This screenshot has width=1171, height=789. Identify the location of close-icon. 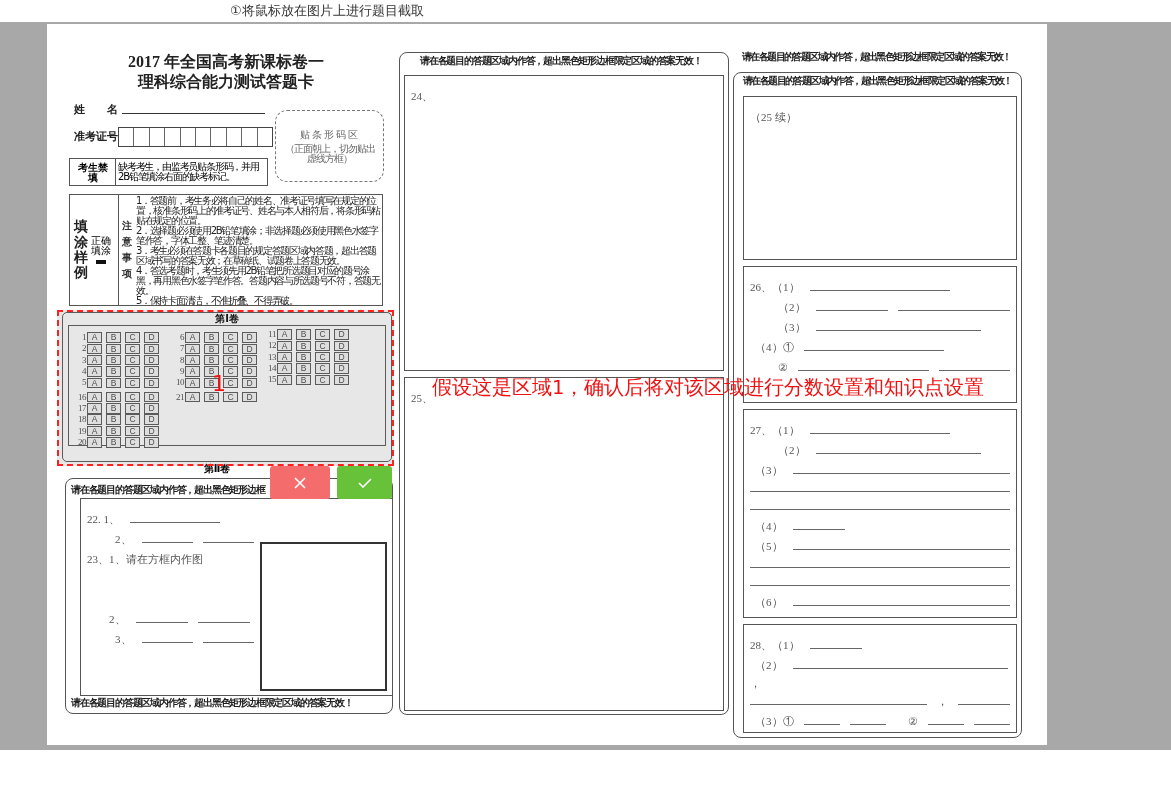
(300, 482).